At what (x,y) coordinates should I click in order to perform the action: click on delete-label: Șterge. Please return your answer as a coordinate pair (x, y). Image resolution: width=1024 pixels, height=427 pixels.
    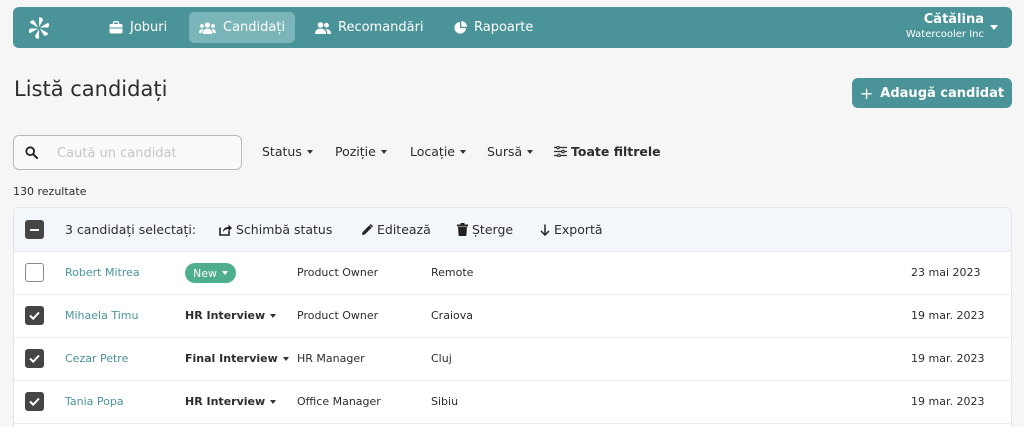
    Looking at the image, I should click on (493, 229).